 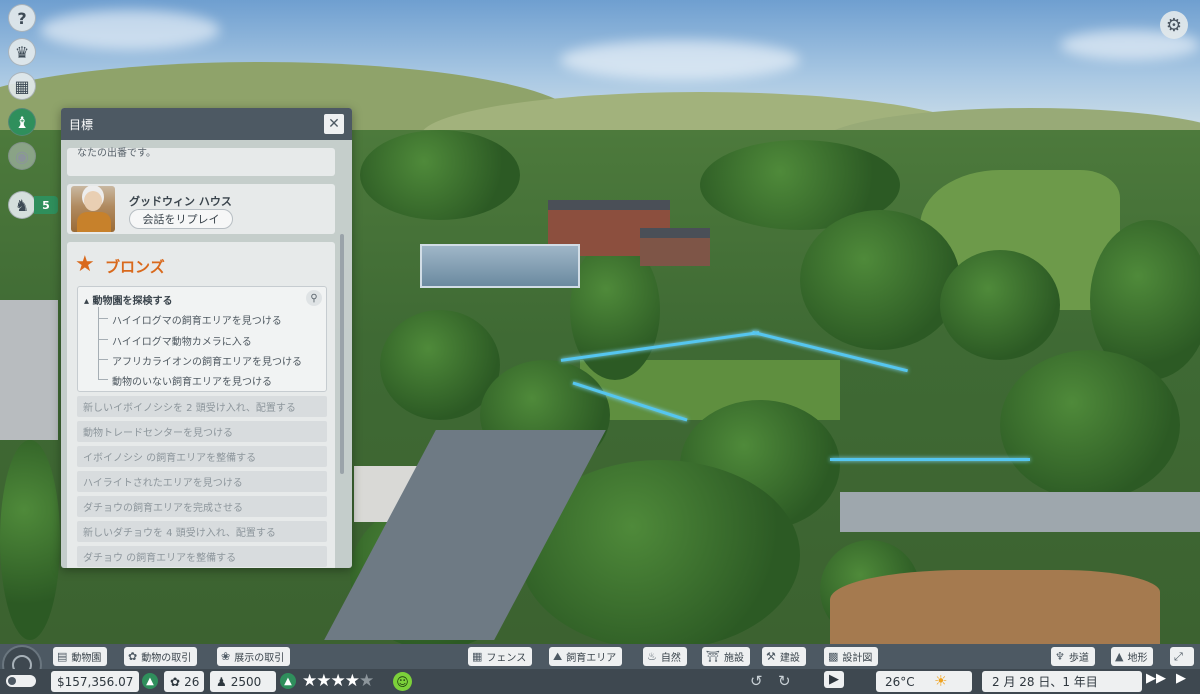 I want to click on animal-trade-button: ✿ 動物の取引, so click(x=161, y=656).